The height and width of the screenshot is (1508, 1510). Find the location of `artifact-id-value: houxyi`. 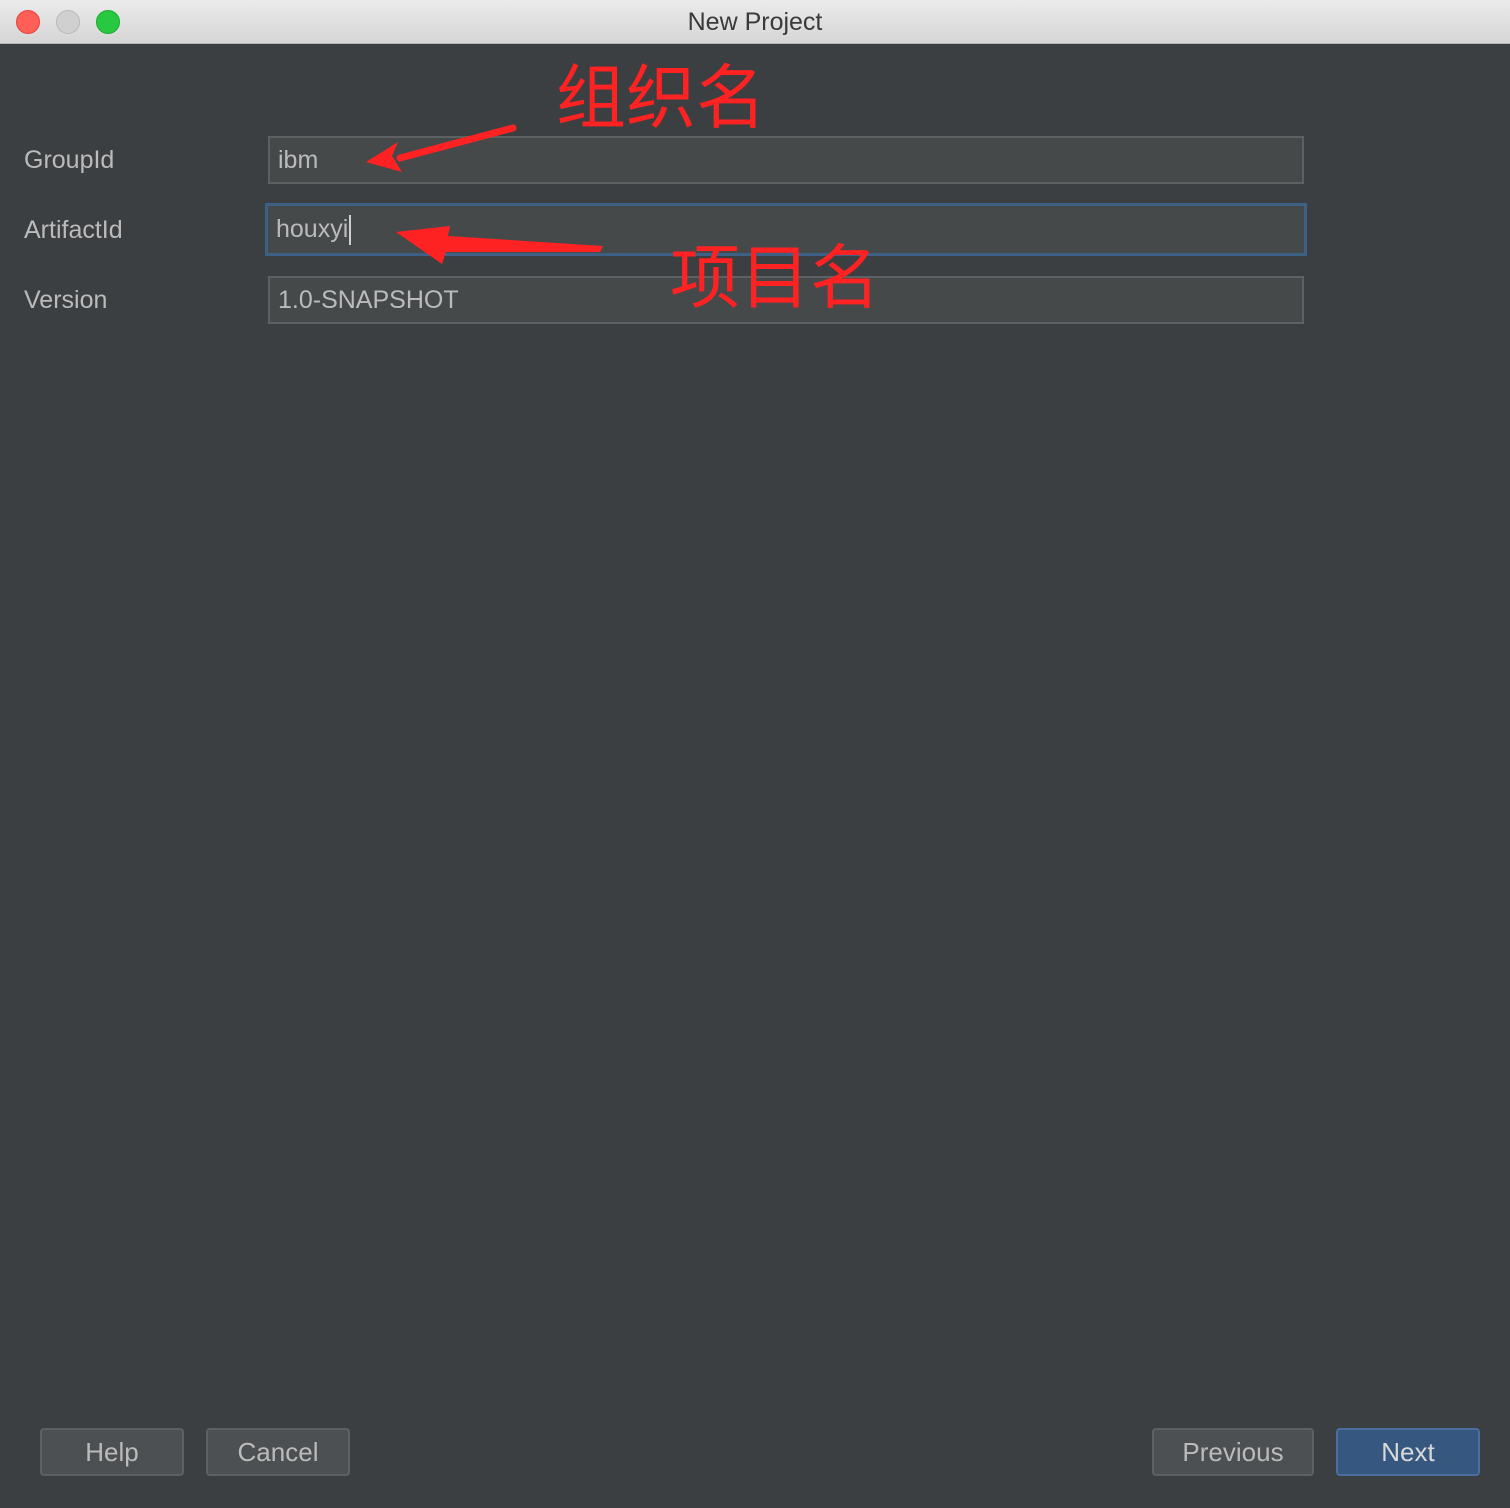

artifact-id-value: houxyi is located at coordinates (312, 229).